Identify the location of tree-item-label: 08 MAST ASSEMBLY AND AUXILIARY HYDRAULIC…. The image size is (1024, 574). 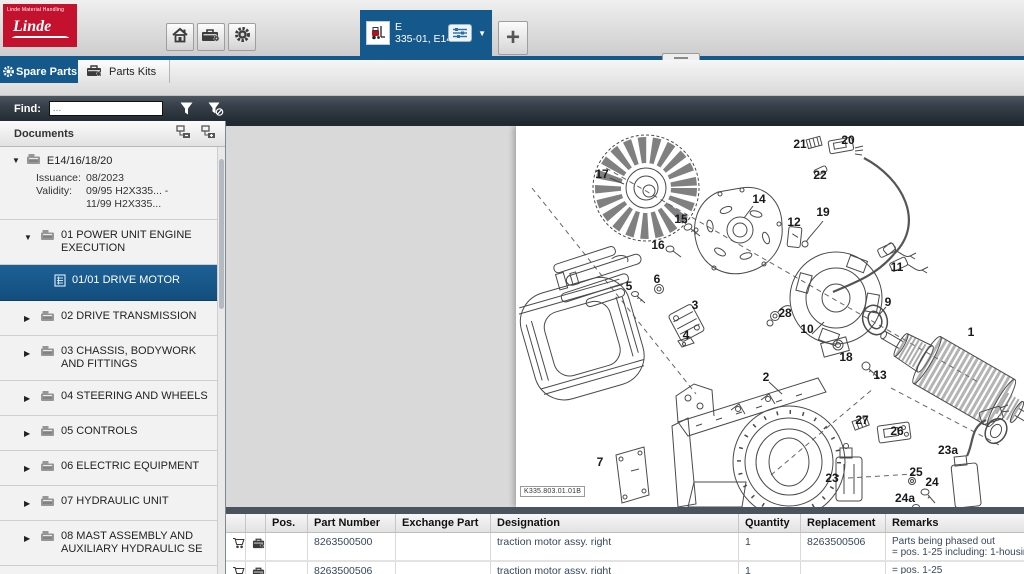
(132, 542).